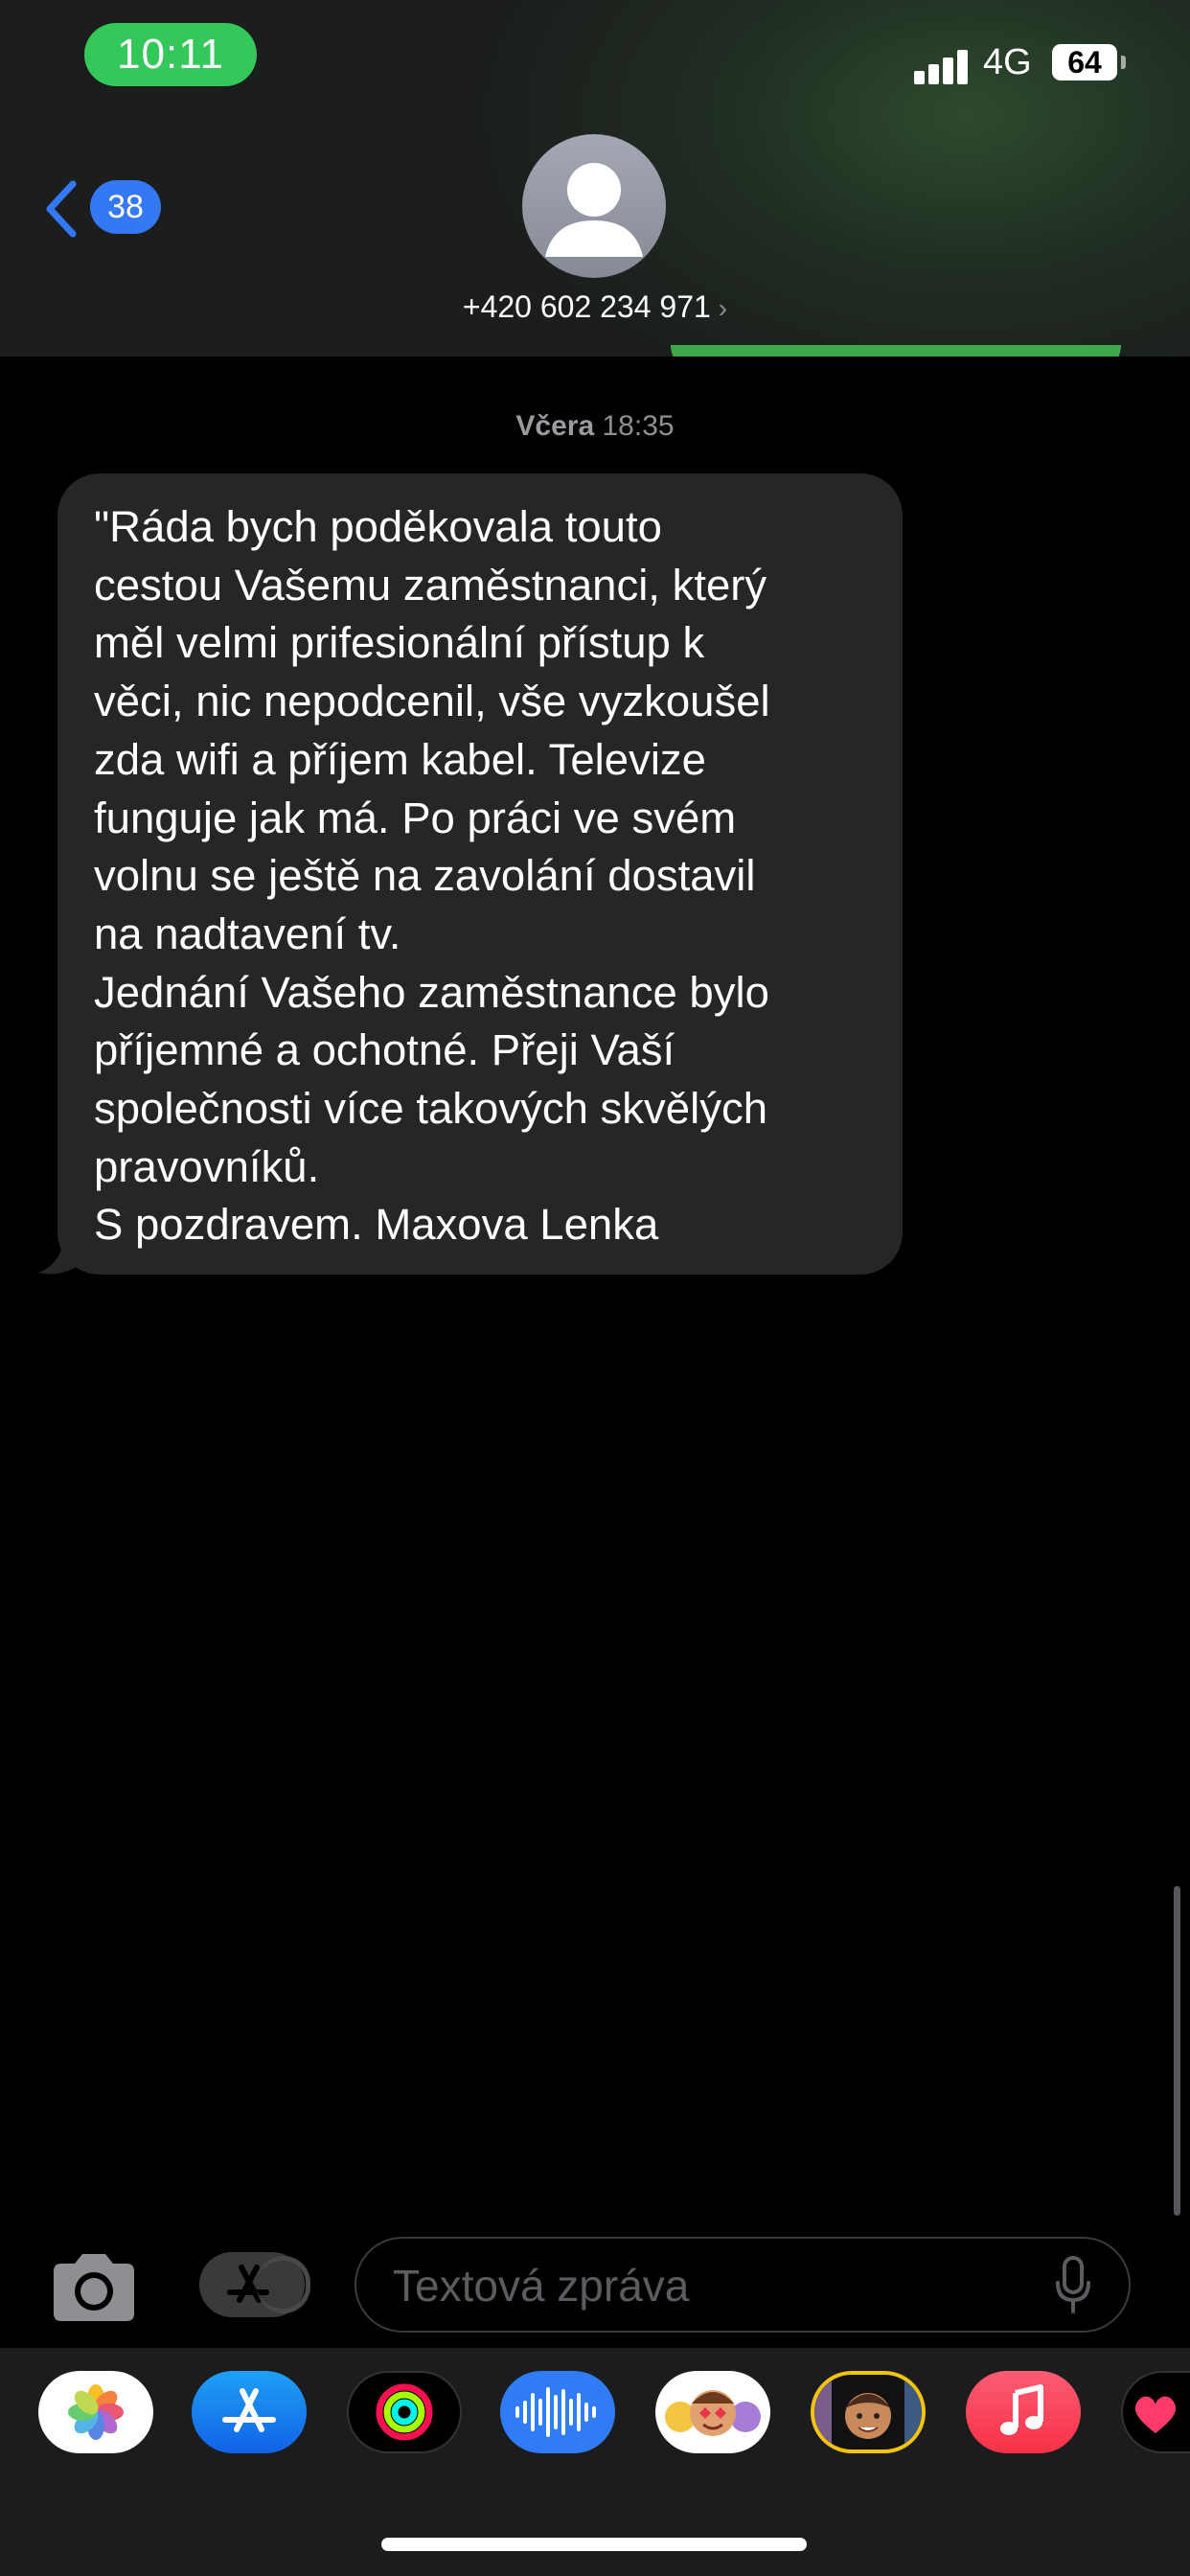  I want to click on audio-message-app-button, so click(558, 2412).